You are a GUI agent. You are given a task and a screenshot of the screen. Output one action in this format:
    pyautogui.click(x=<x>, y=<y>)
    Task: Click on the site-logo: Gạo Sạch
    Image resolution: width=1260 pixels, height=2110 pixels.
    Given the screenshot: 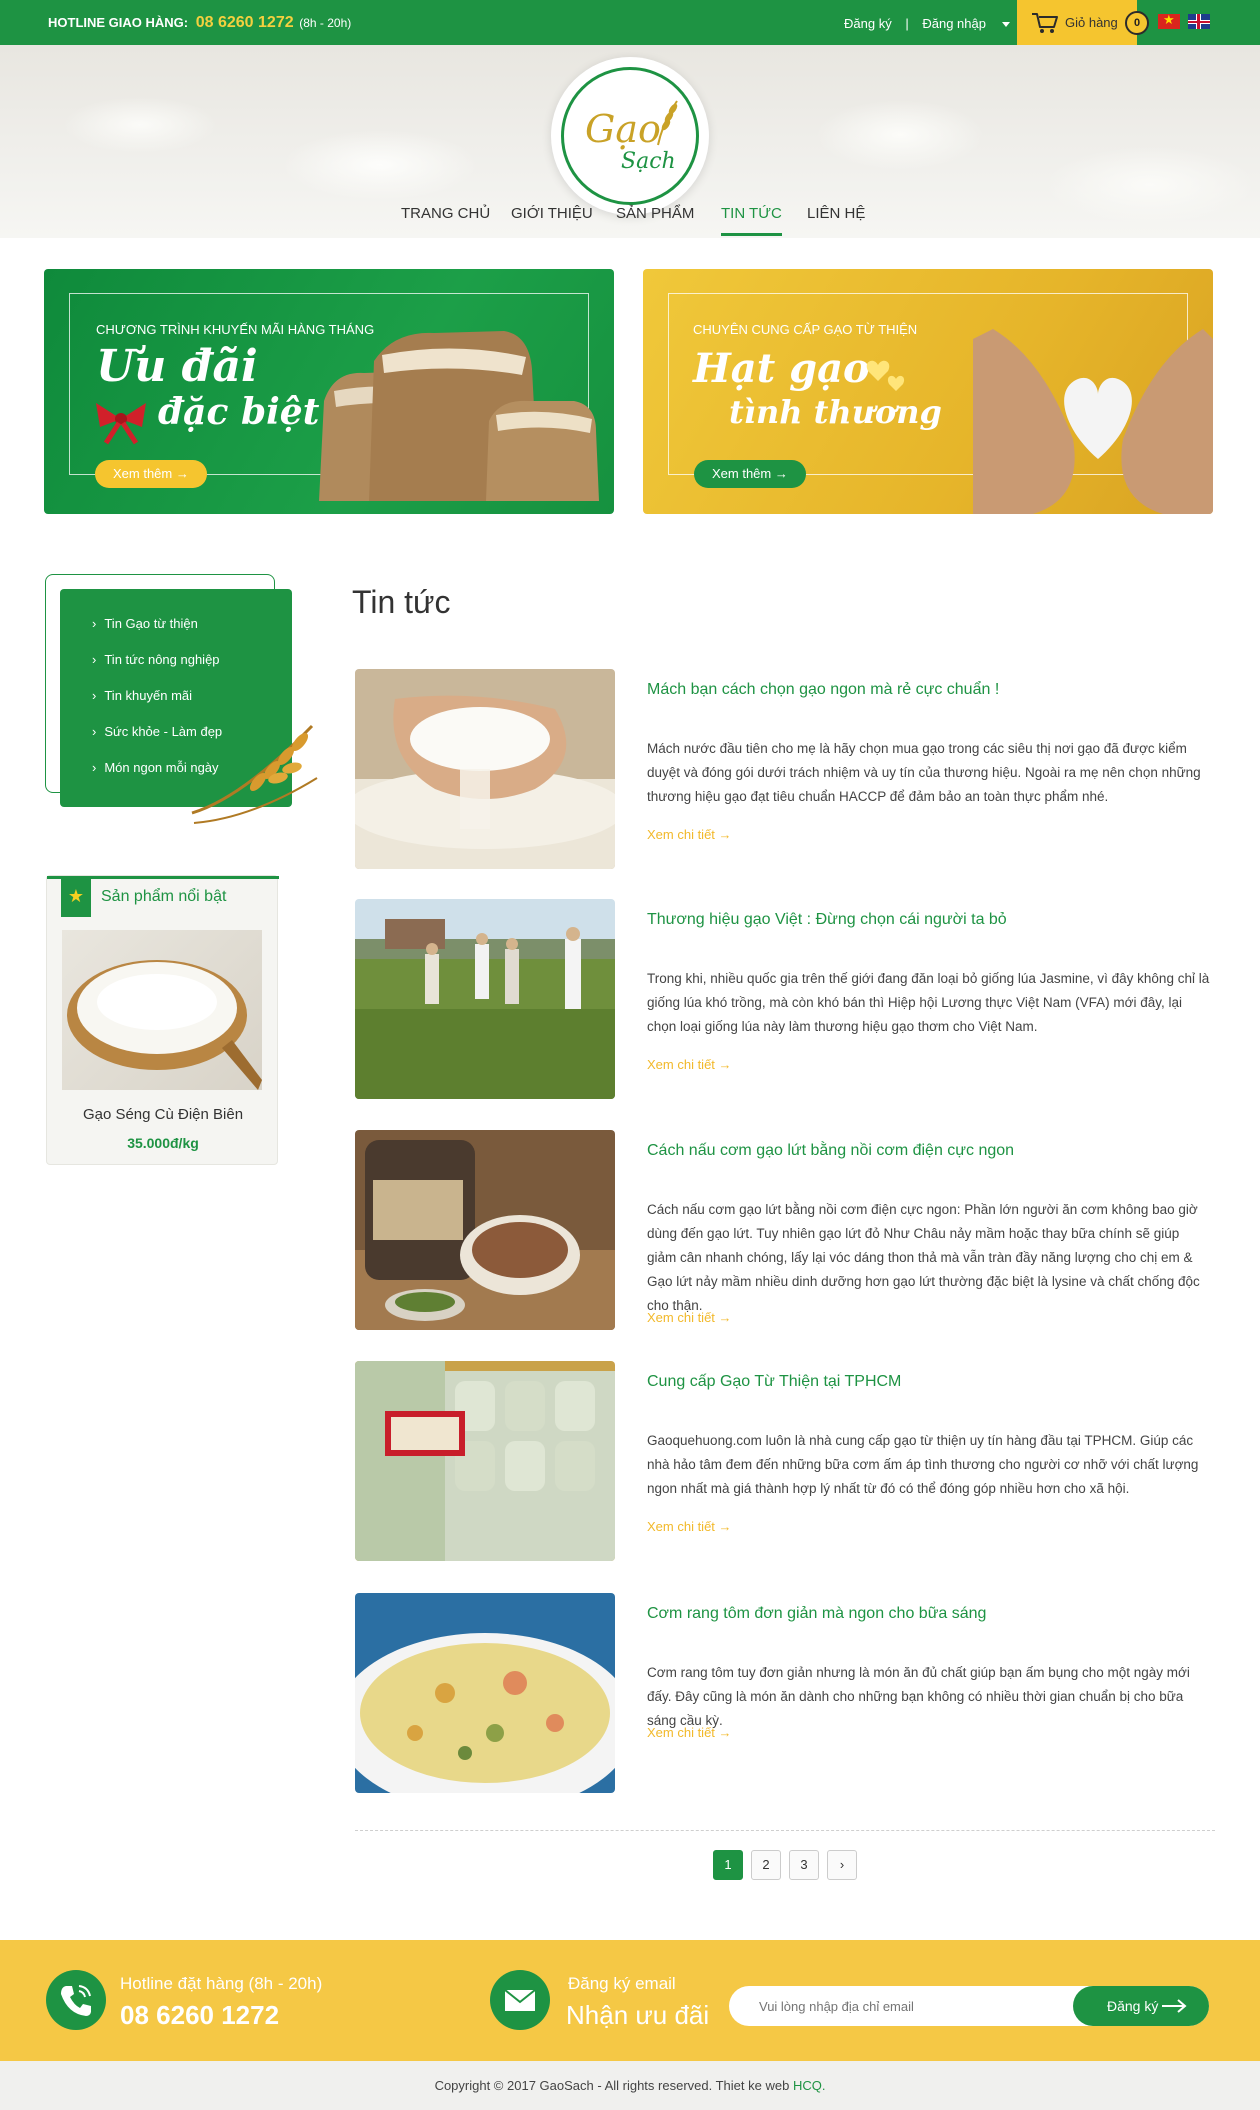 What is the action you would take?
    pyautogui.click(x=630, y=136)
    